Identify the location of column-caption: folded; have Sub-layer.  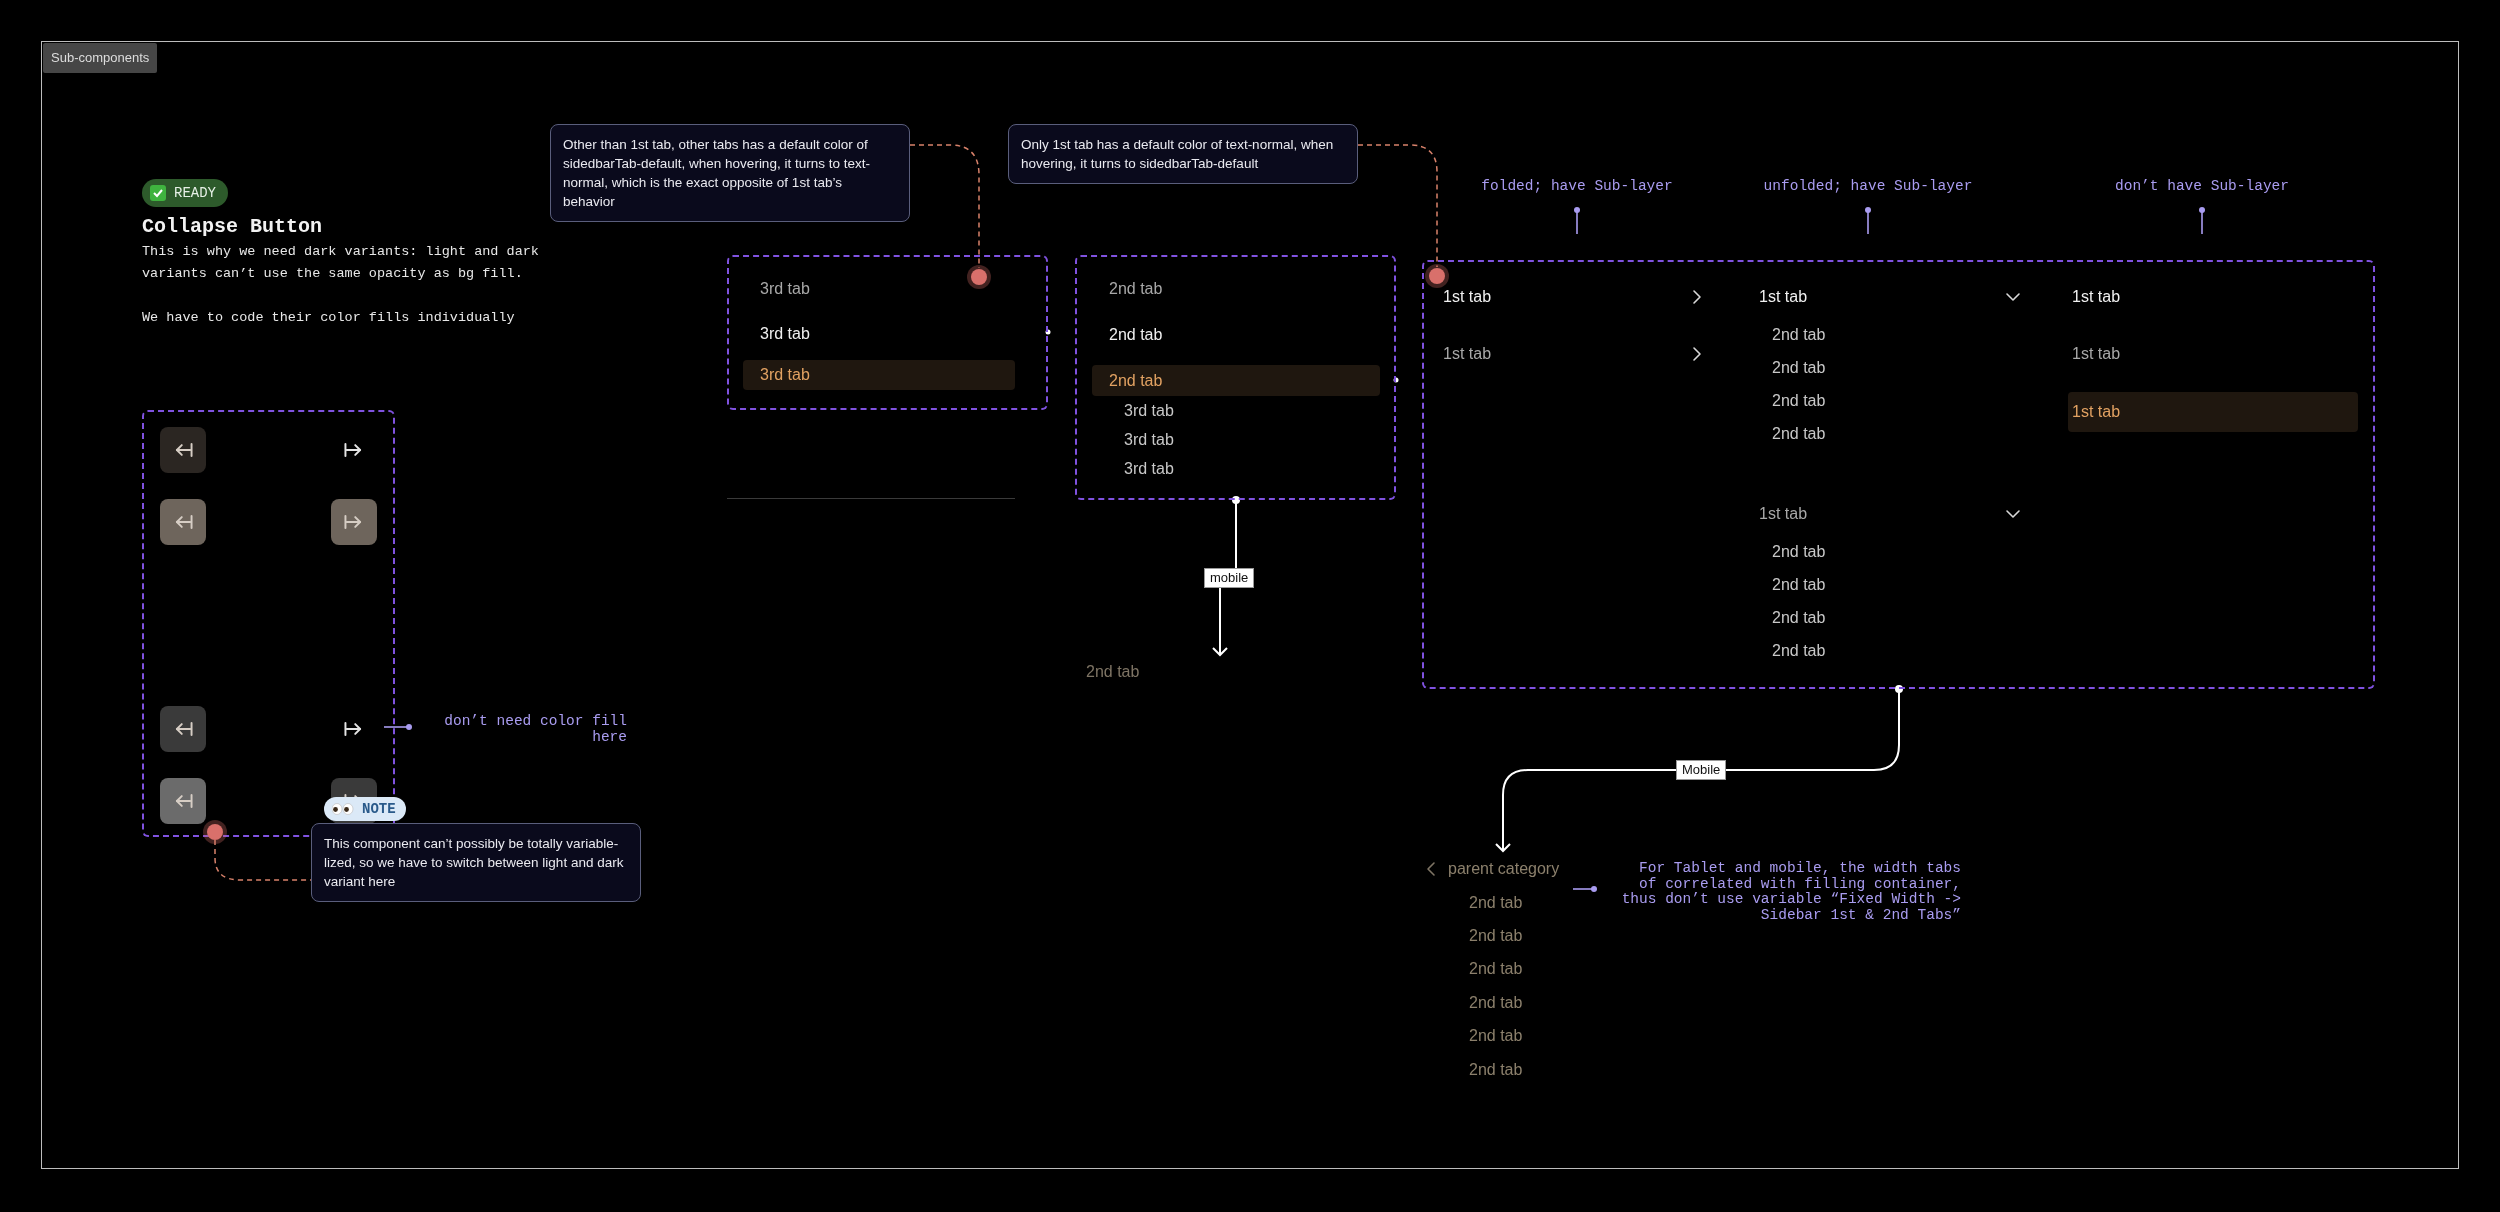
(1577, 186).